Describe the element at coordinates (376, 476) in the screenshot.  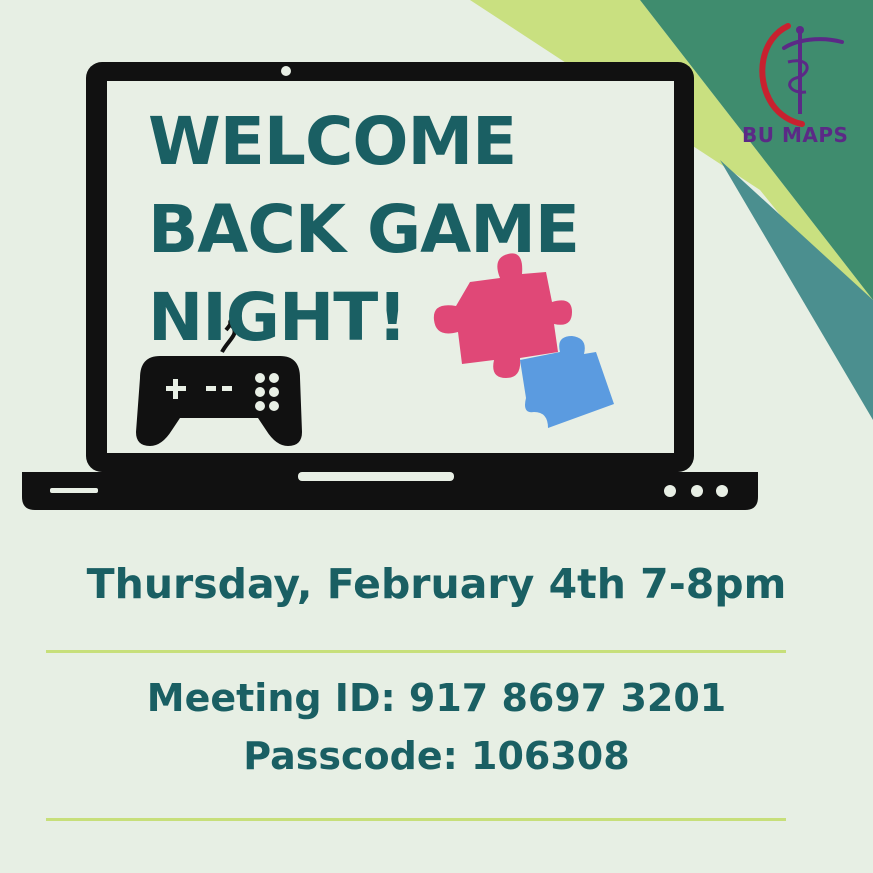
I see `trackpad-notch` at that location.